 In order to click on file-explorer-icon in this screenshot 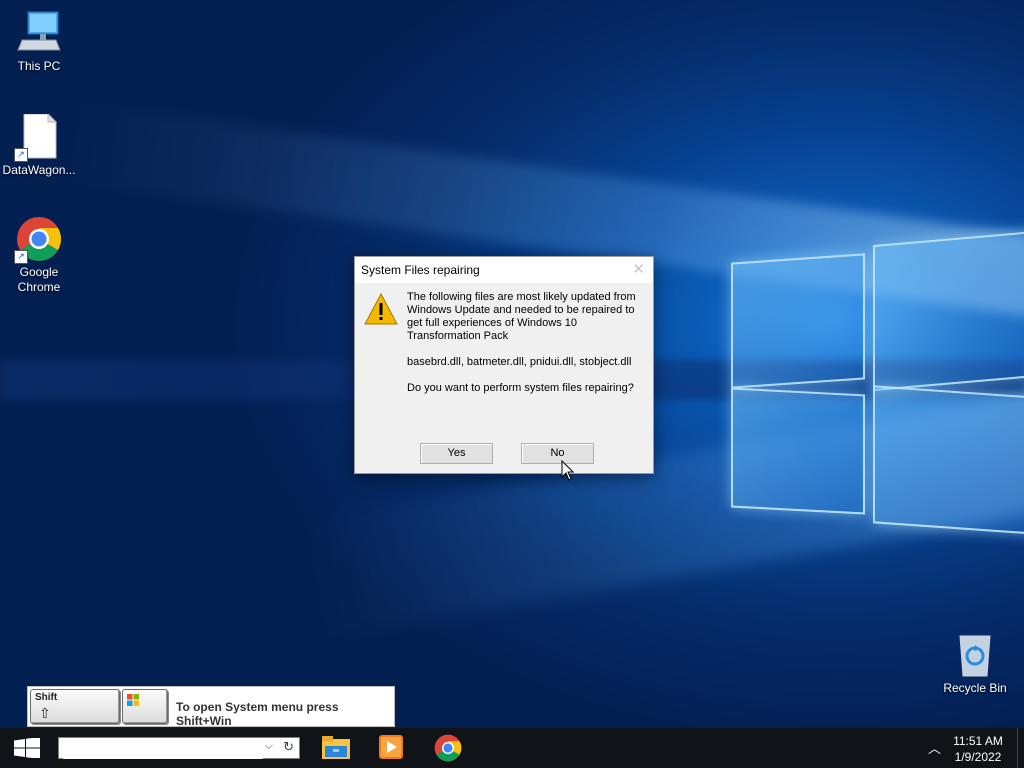, I will do `click(336, 747)`.